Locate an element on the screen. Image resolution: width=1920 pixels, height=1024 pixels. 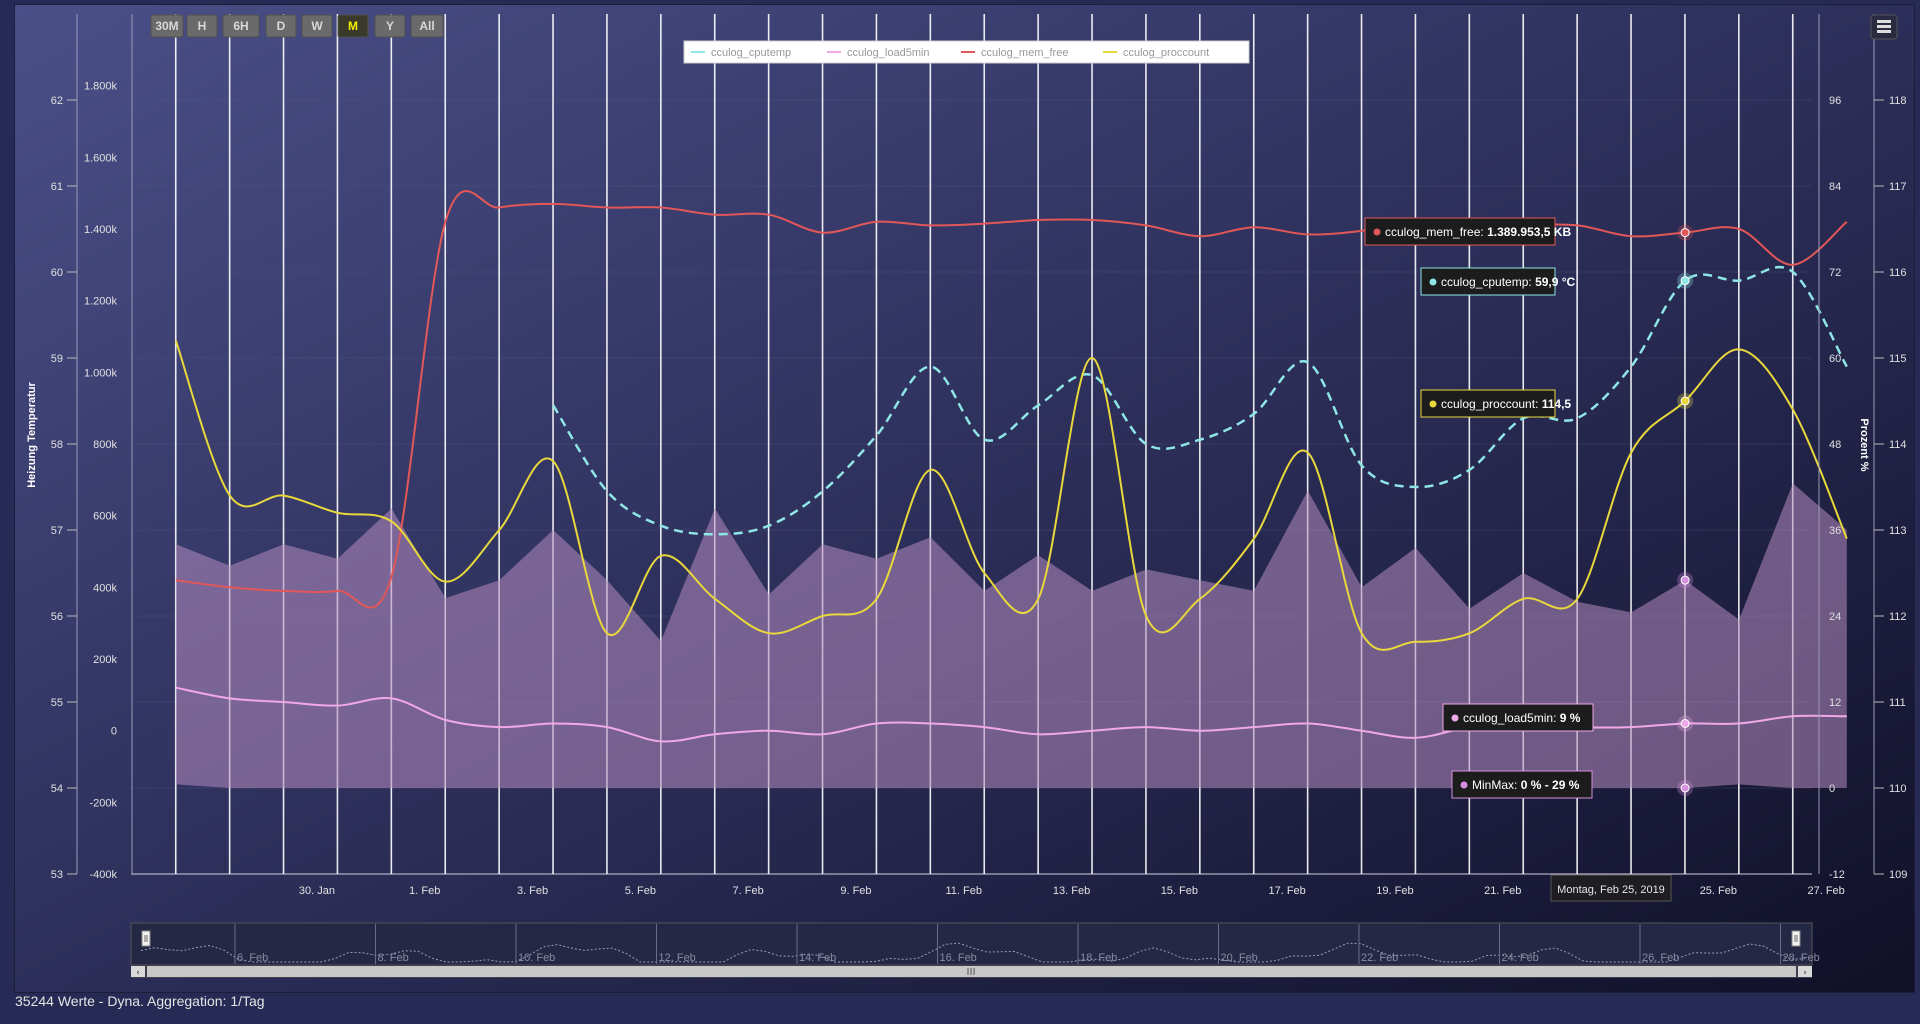
range-button-y: Y is located at coordinates (390, 26).